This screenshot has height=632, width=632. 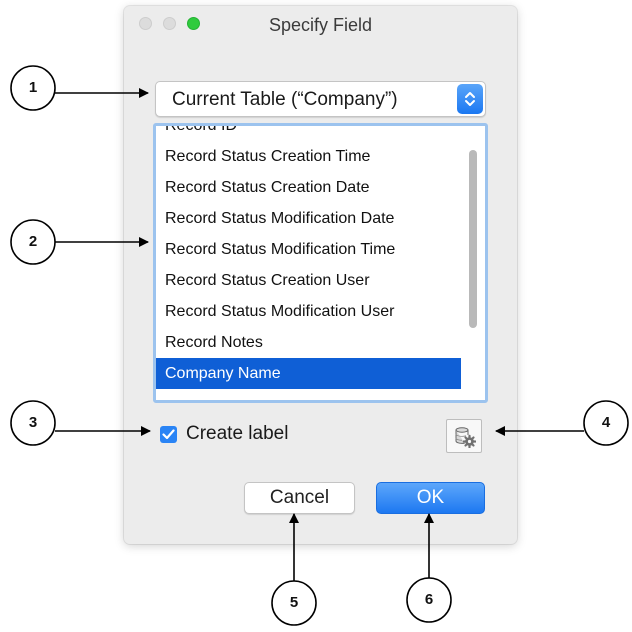 What do you see at coordinates (33, 422) in the screenshot?
I see `marker-label-3: 3` at bounding box center [33, 422].